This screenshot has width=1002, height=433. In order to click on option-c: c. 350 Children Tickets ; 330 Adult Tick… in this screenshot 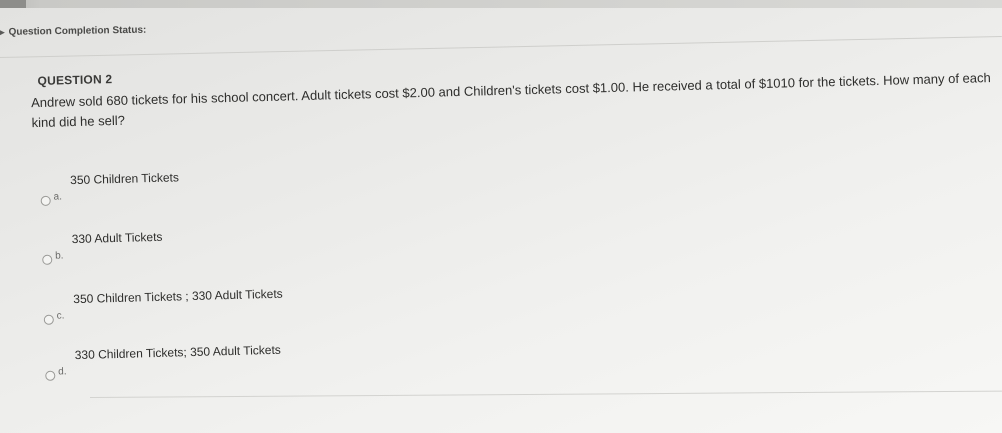, I will do `click(243, 307)`.